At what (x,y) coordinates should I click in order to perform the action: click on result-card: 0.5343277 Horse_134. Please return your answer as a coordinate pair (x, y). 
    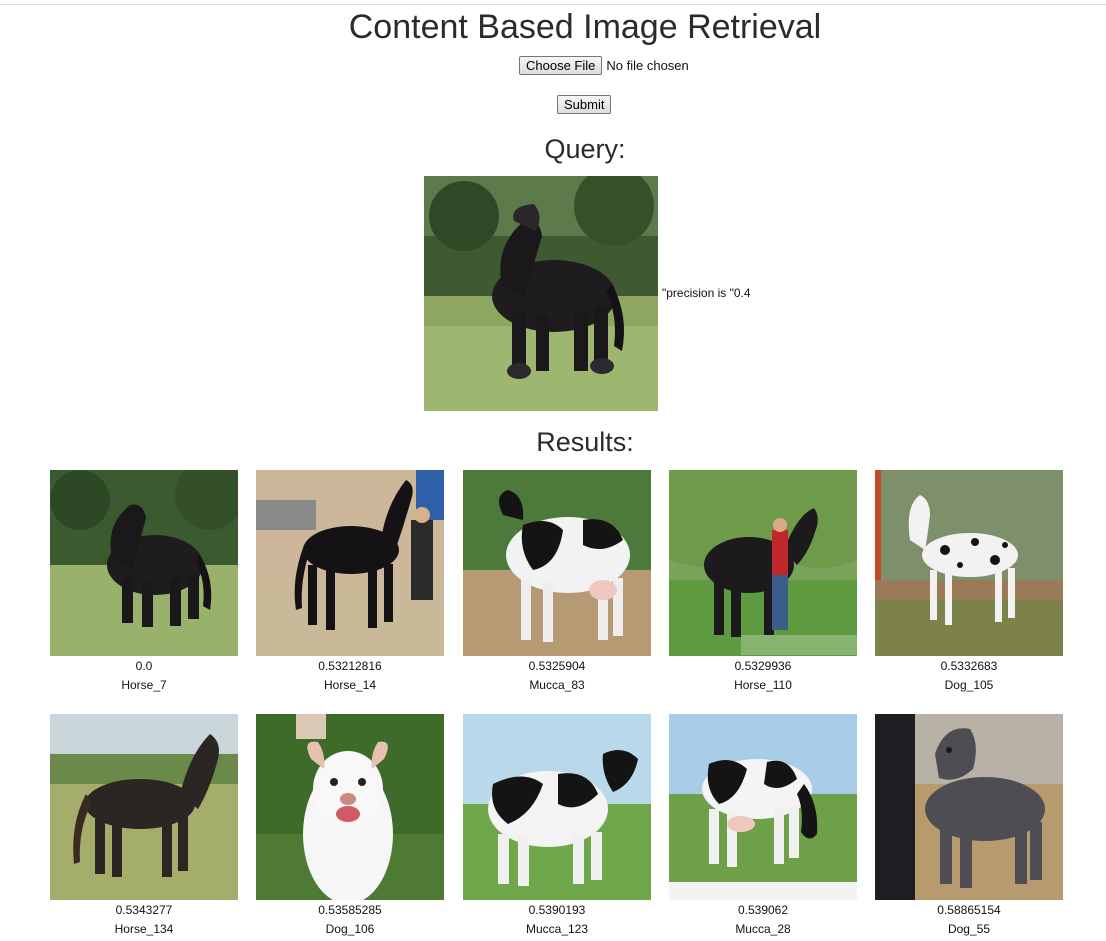
    Looking at the image, I should click on (144, 825).